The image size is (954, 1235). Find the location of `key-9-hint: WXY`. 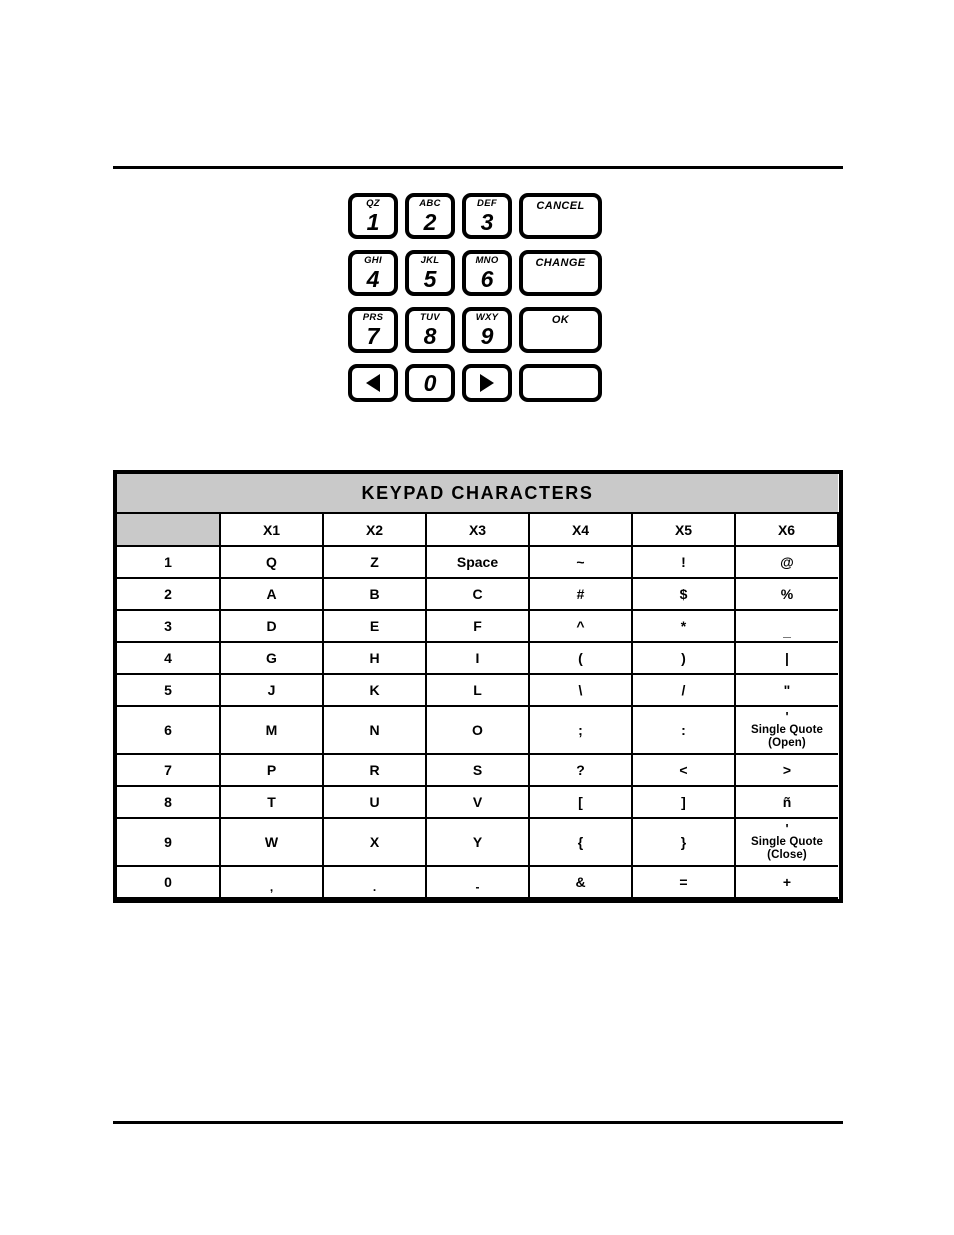

key-9-hint: WXY is located at coordinates (487, 317).